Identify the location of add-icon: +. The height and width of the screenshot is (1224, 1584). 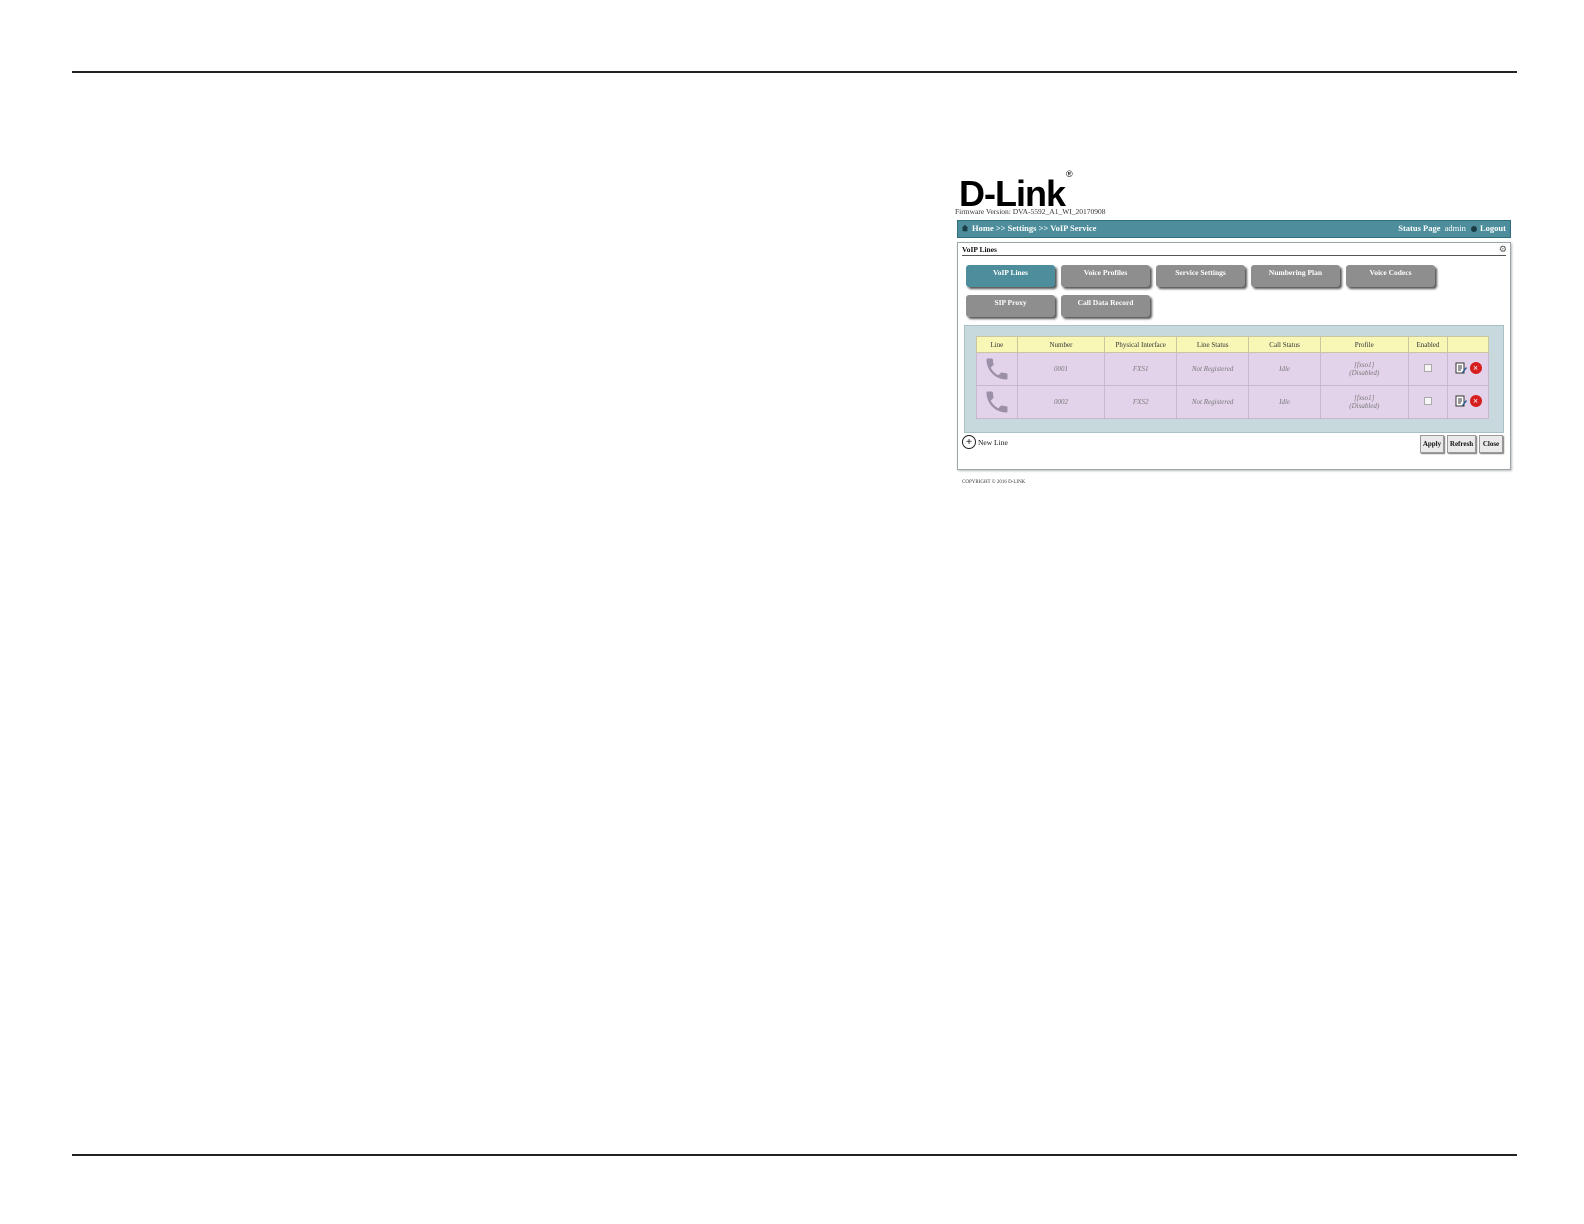
(969, 442).